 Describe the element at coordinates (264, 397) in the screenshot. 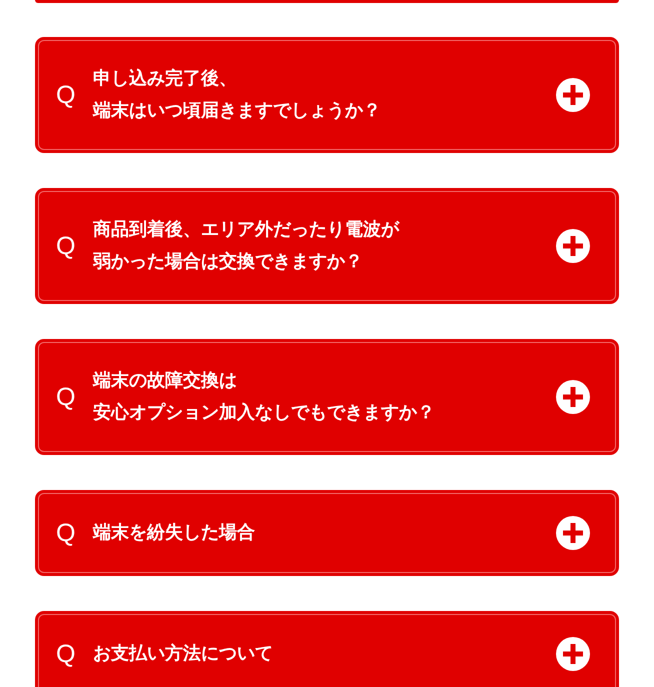

I see `question-text: 端末の故障交換は 安心オプション加入なしでもできますか？` at that location.